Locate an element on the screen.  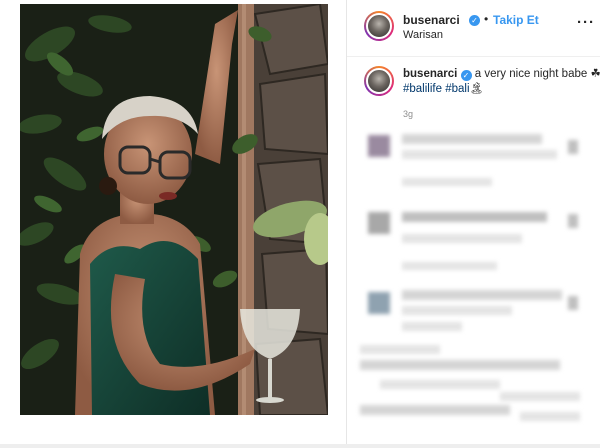
post-header: busenarci ✓ • Takip Et Warisan ··· is located at coordinates (473, 28).